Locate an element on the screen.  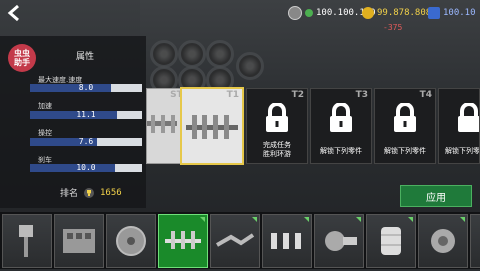
stat-bar-speed: 8.0 is located at coordinates (86, 87).